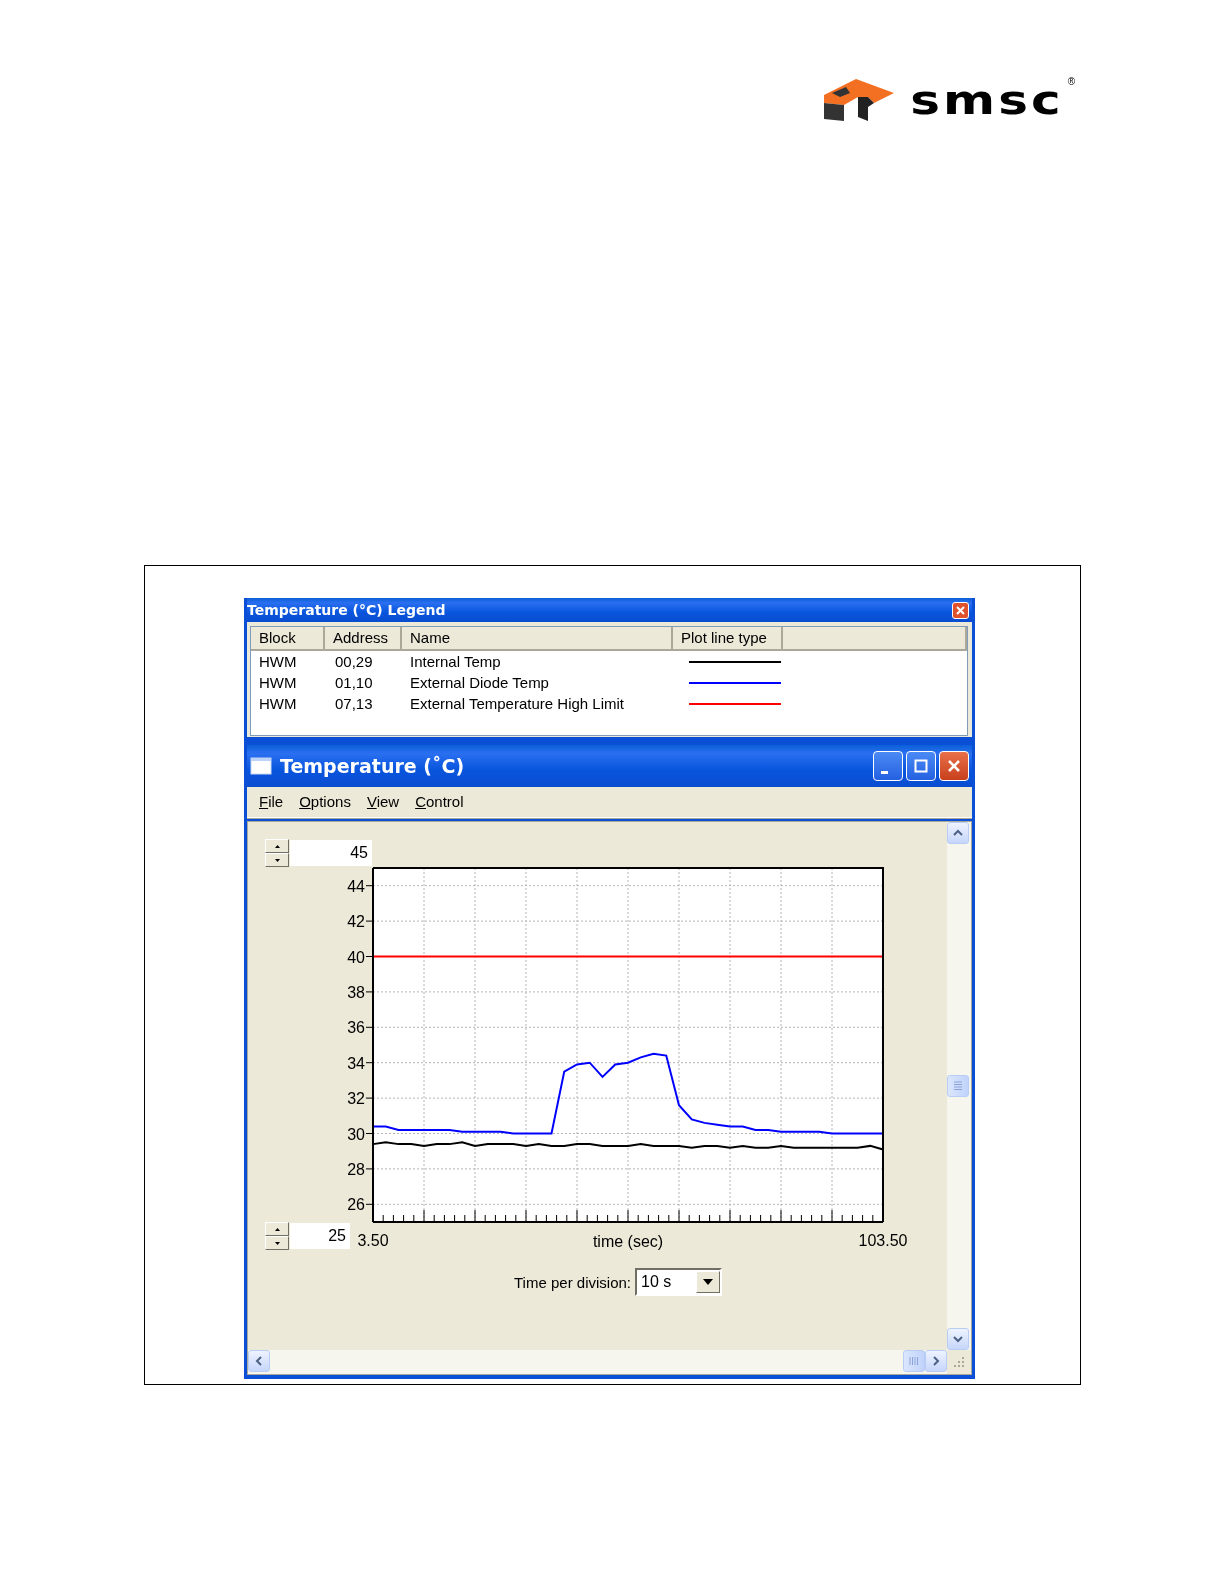  Describe the element at coordinates (597, 1362) in the screenshot. I see `horizontal-scrollbar` at that location.